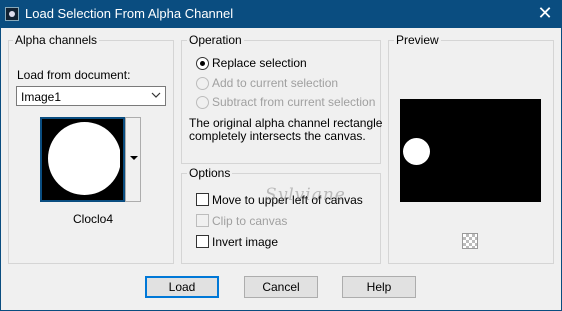 The image size is (562, 311). I want to click on operation-group-label: Operation, so click(215, 40).